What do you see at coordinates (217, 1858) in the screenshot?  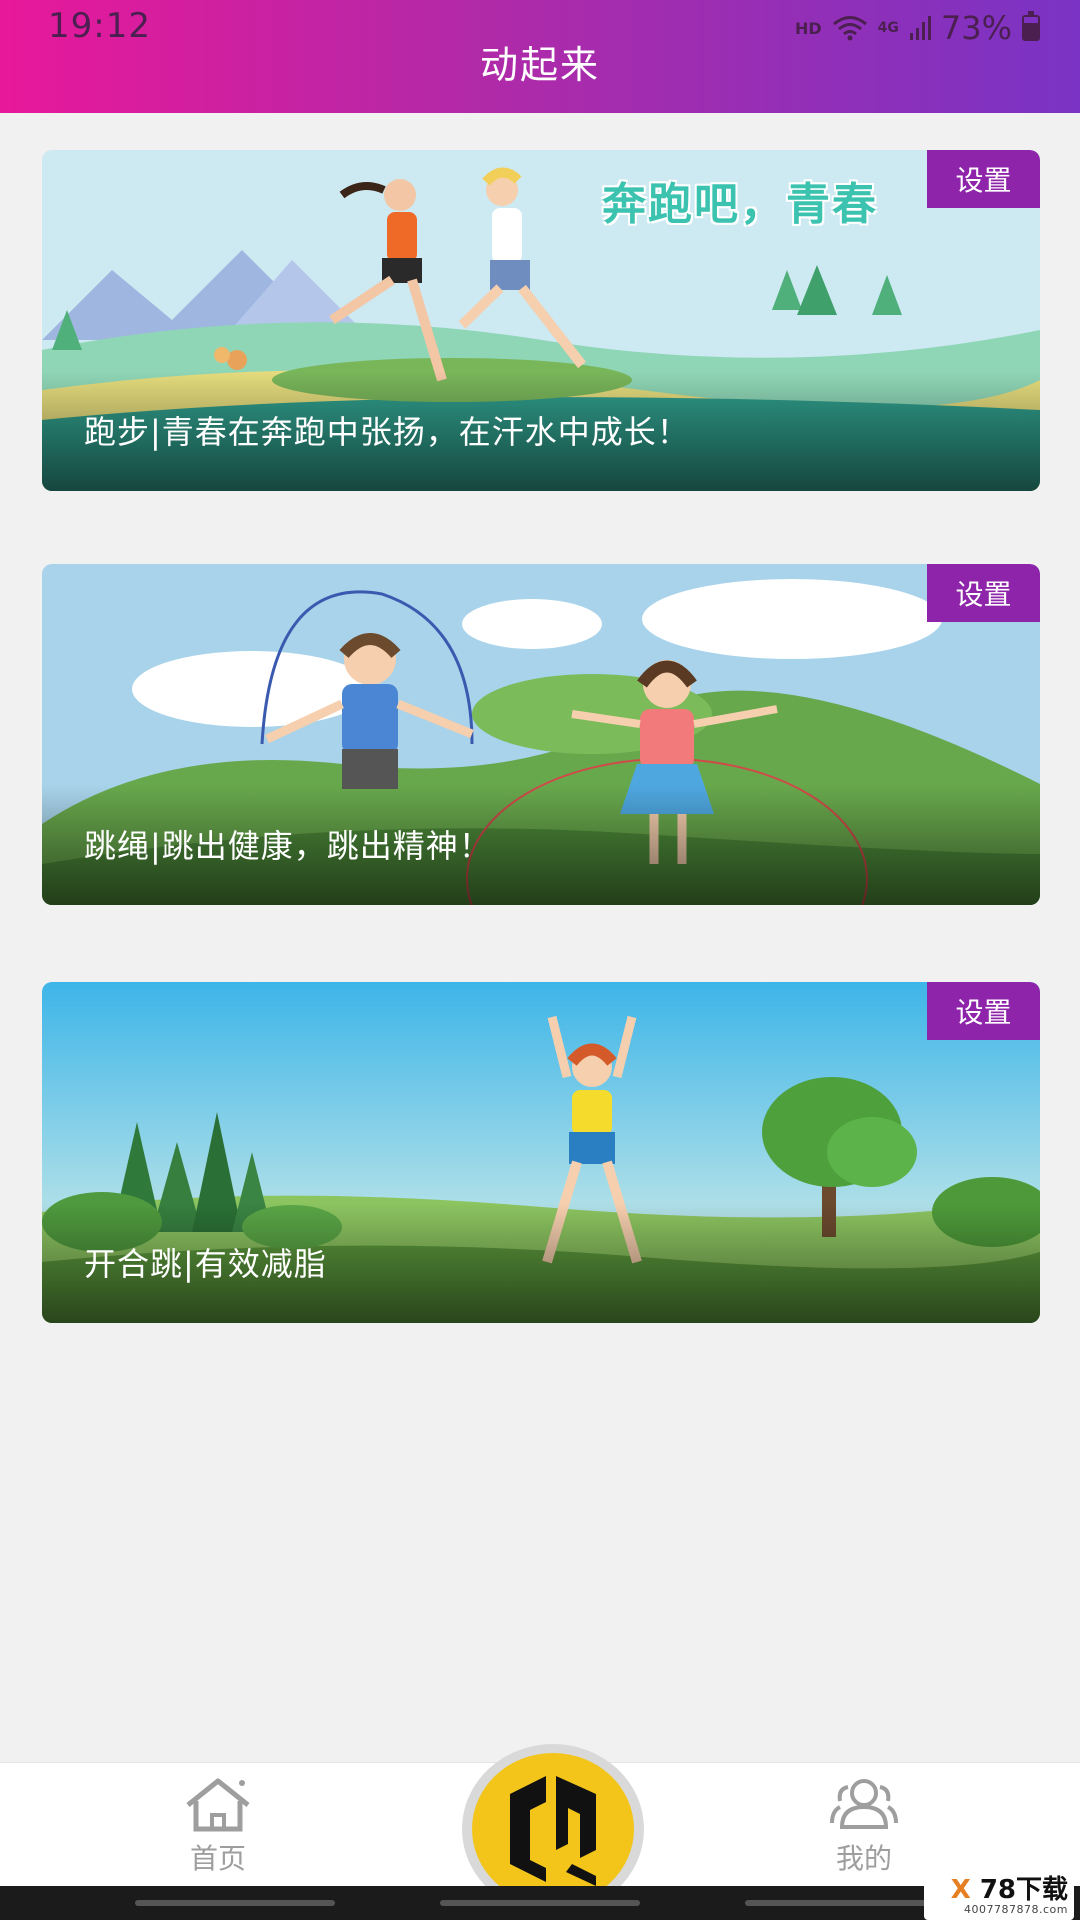 I see `tab-home-label: 首页` at bounding box center [217, 1858].